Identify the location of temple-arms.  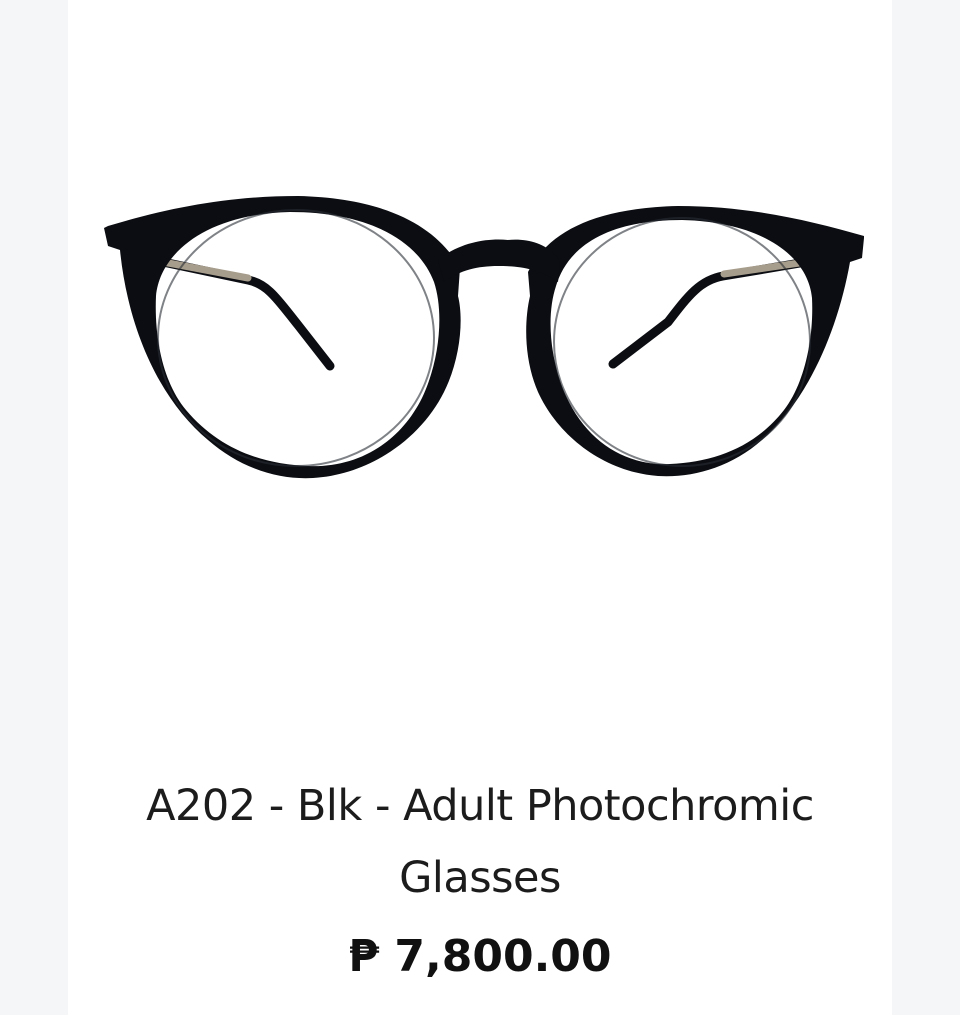
(484, 314).